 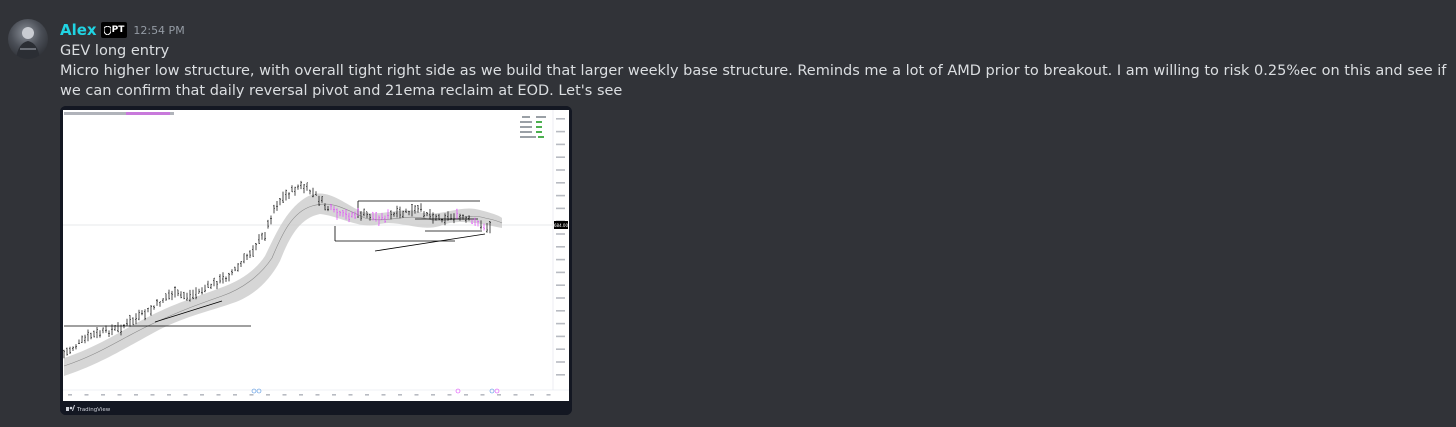 I want to click on role-tag-label: PT, so click(x=118, y=30).